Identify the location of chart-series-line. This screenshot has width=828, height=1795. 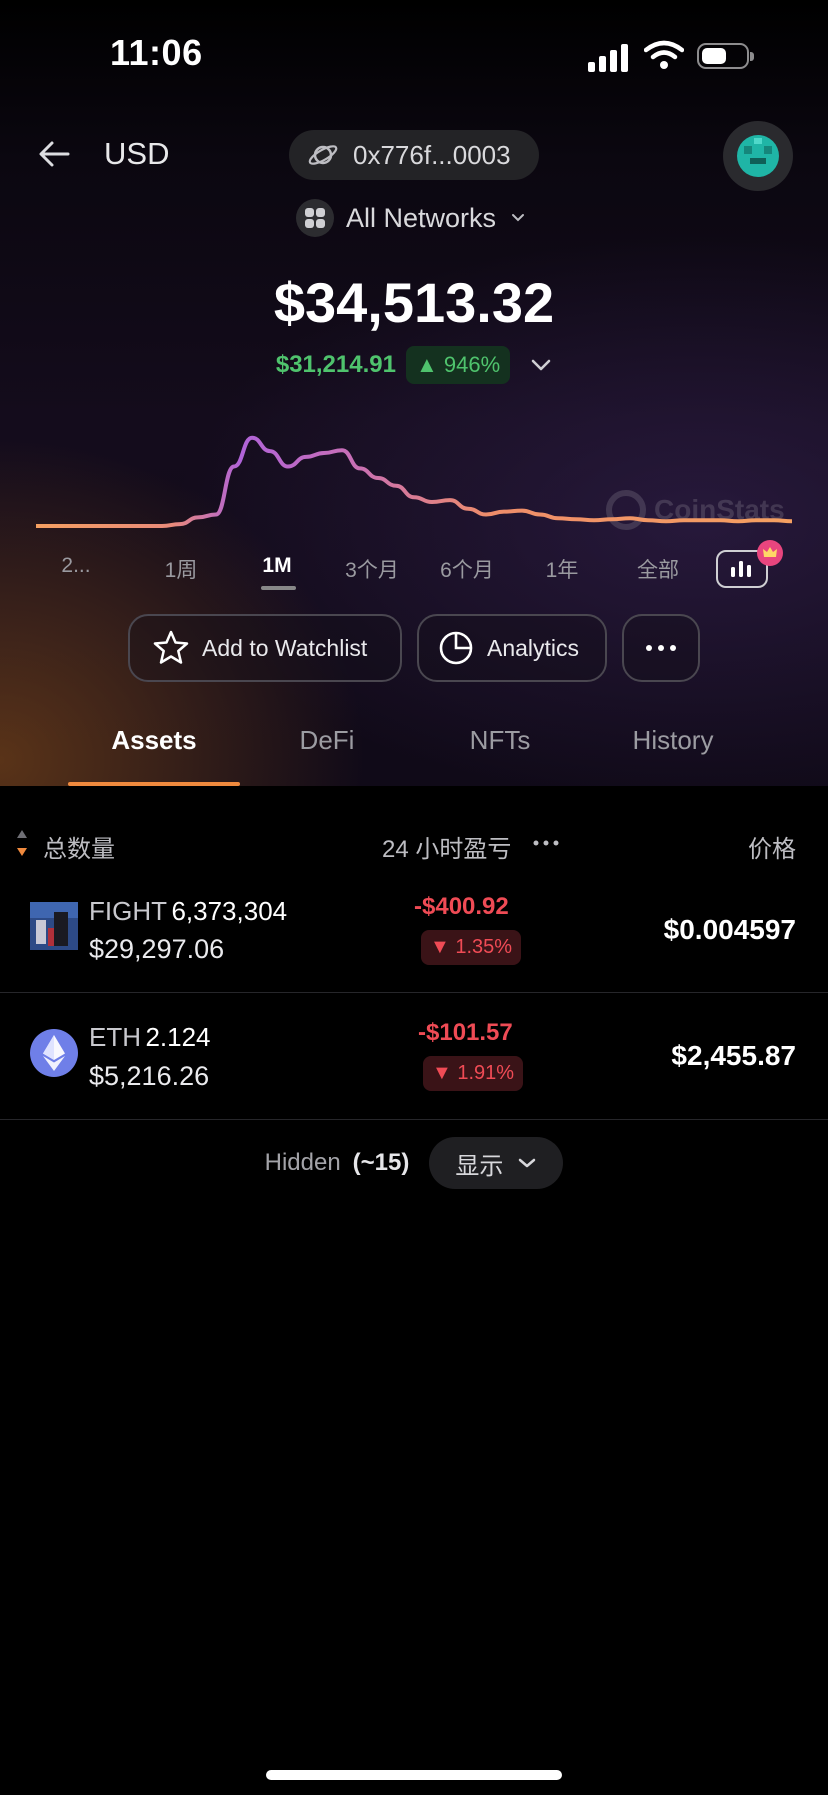
(414, 481).